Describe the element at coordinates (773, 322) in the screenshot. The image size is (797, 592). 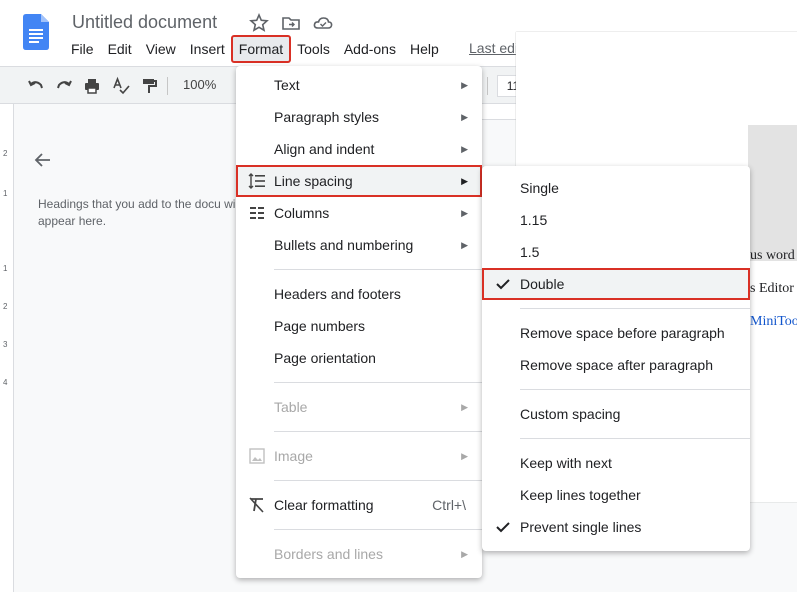
I see `page-text-link: MiniTool` at that location.